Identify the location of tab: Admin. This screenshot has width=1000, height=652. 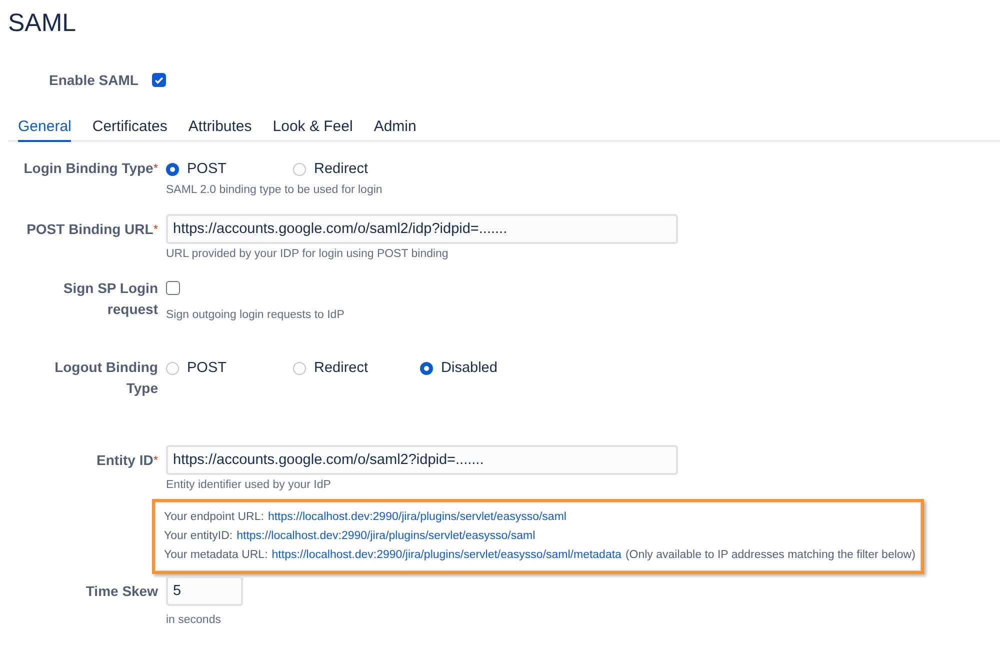
(395, 128).